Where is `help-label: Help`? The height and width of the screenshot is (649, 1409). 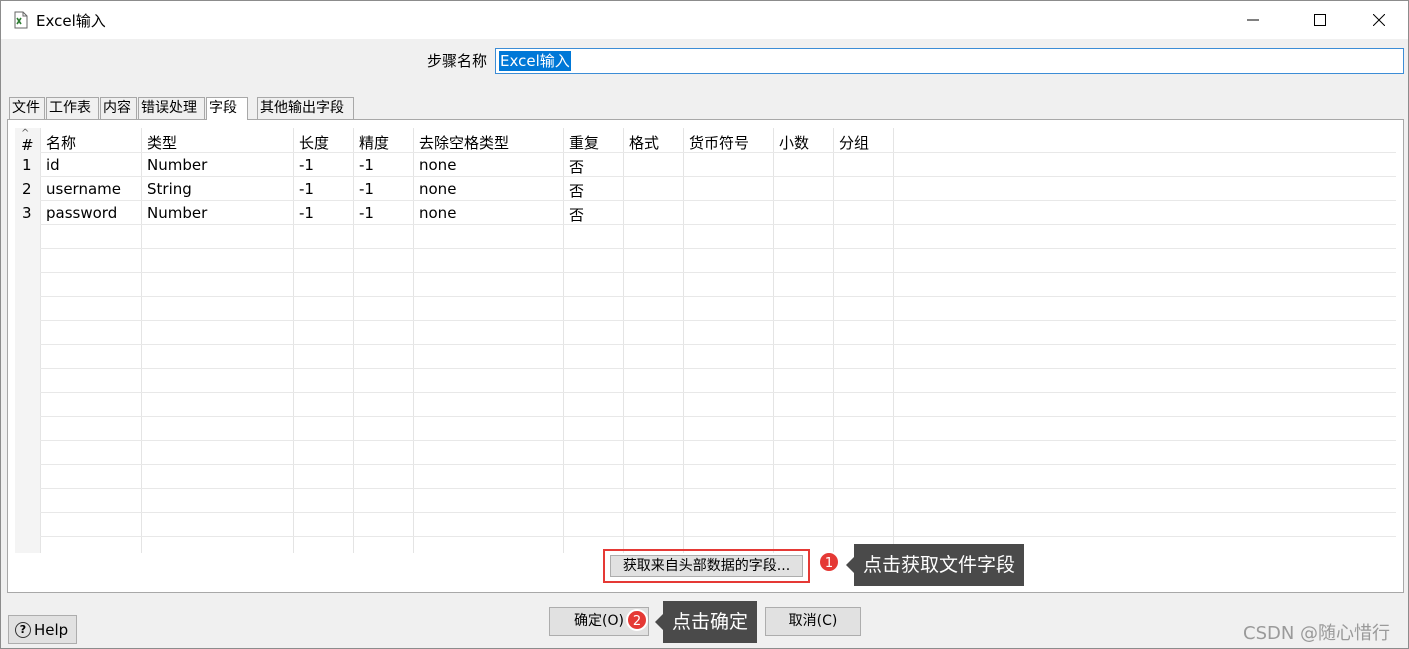
help-label: Help is located at coordinates (51, 629).